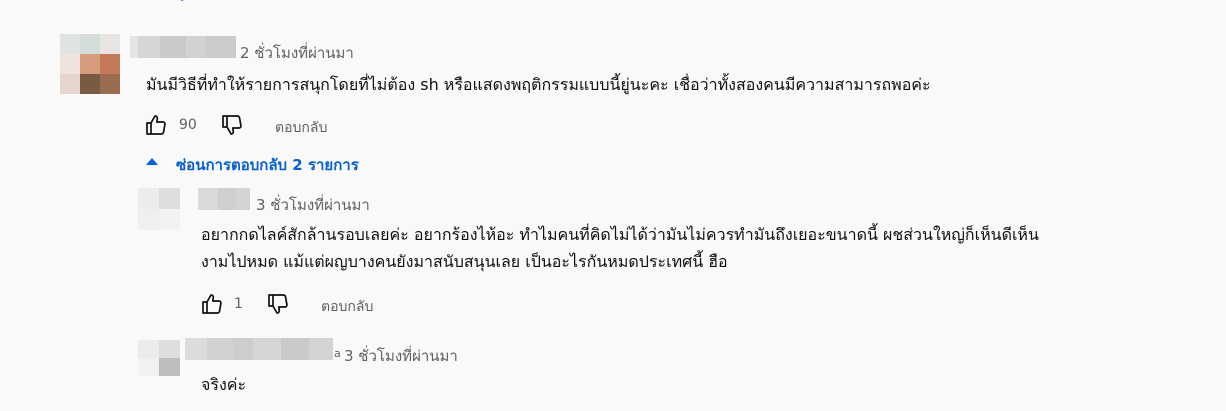 The image size is (1226, 411). What do you see at coordinates (337, 353) in the screenshot?
I see `author-name-suffix: a` at bounding box center [337, 353].